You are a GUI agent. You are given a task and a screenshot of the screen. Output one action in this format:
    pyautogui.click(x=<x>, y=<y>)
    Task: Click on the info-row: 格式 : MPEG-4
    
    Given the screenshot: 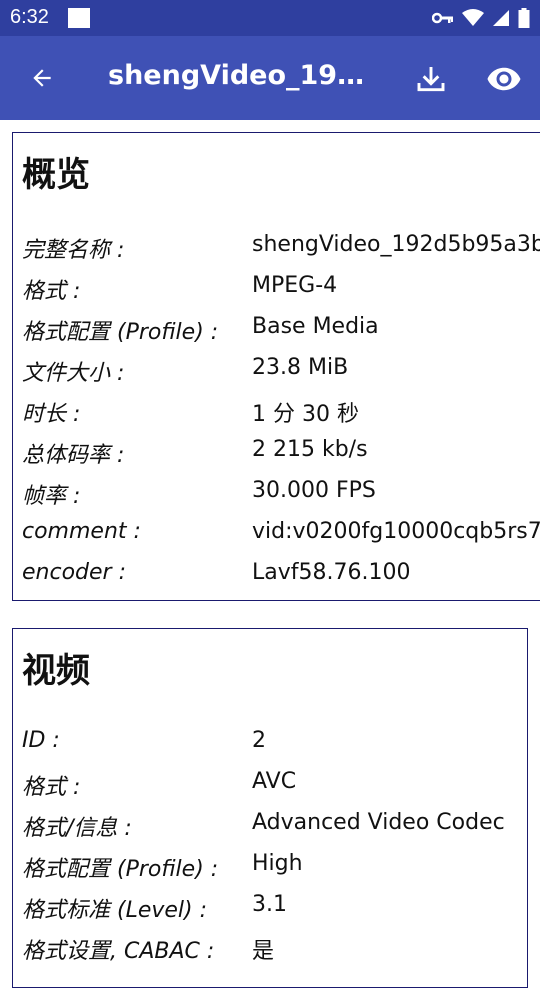 What is the action you would take?
    pyautogui.click(x=281, y=293)
    